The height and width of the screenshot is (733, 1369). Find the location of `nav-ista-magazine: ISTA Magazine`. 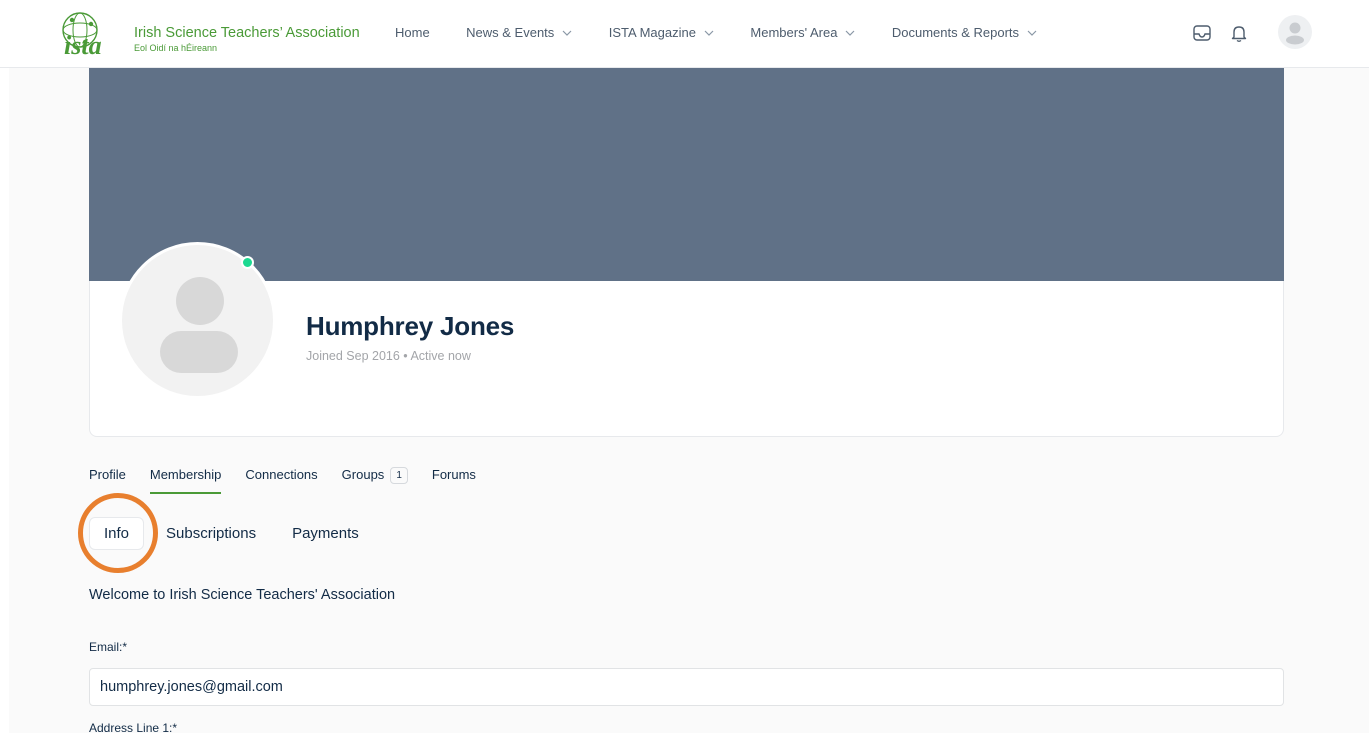

nav-ista-magazine: ISTA Magazine is located at coordinates (661, 32).